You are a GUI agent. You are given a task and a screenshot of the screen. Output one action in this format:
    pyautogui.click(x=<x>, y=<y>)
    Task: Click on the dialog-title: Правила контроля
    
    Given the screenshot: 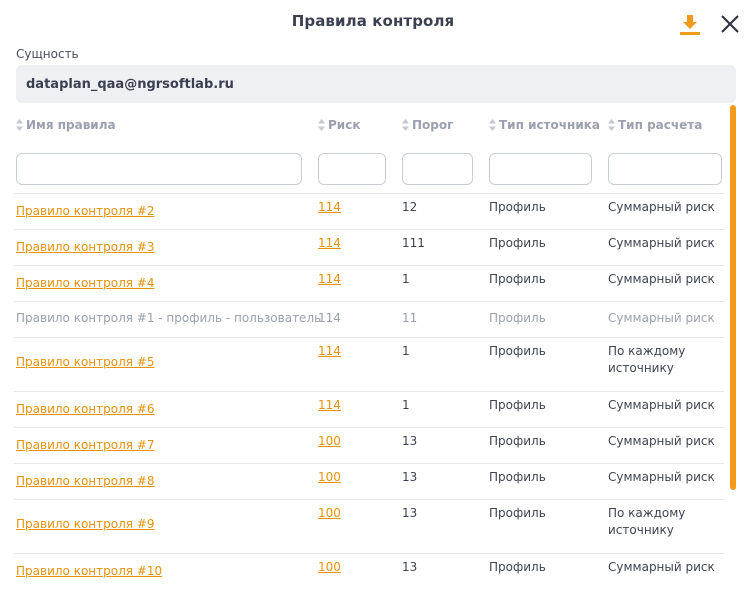 What is the action you would take?
    pyautogui.click(x=373, y=21)
    